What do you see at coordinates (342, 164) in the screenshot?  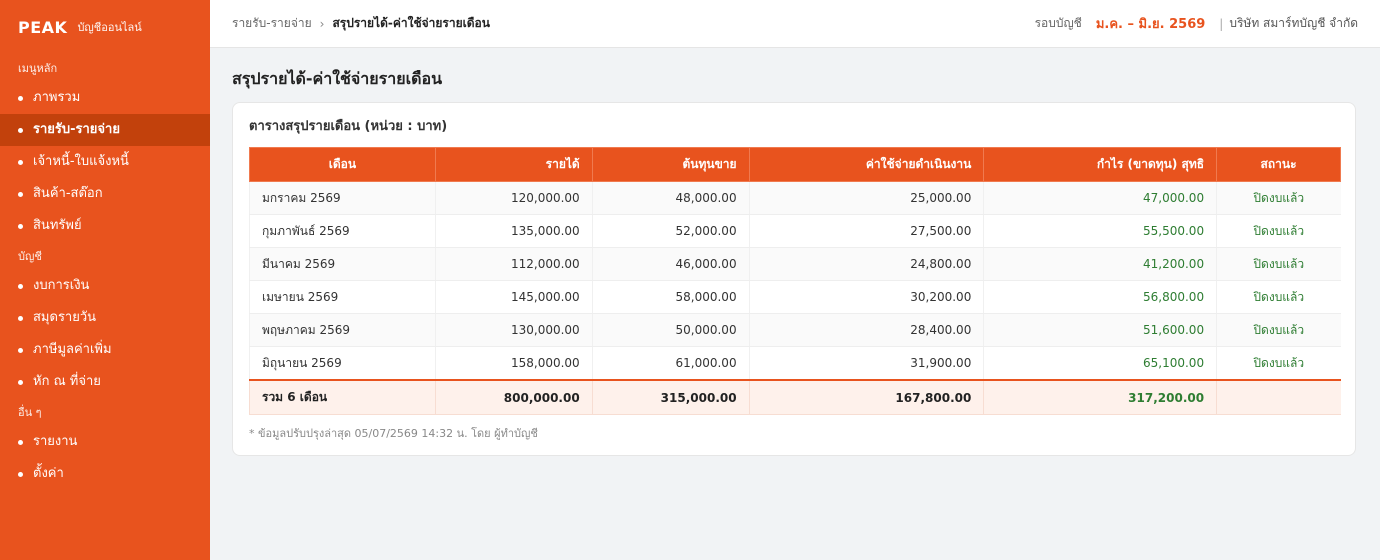 I see `header-month: เดือน` at bounding box center [342, 164].